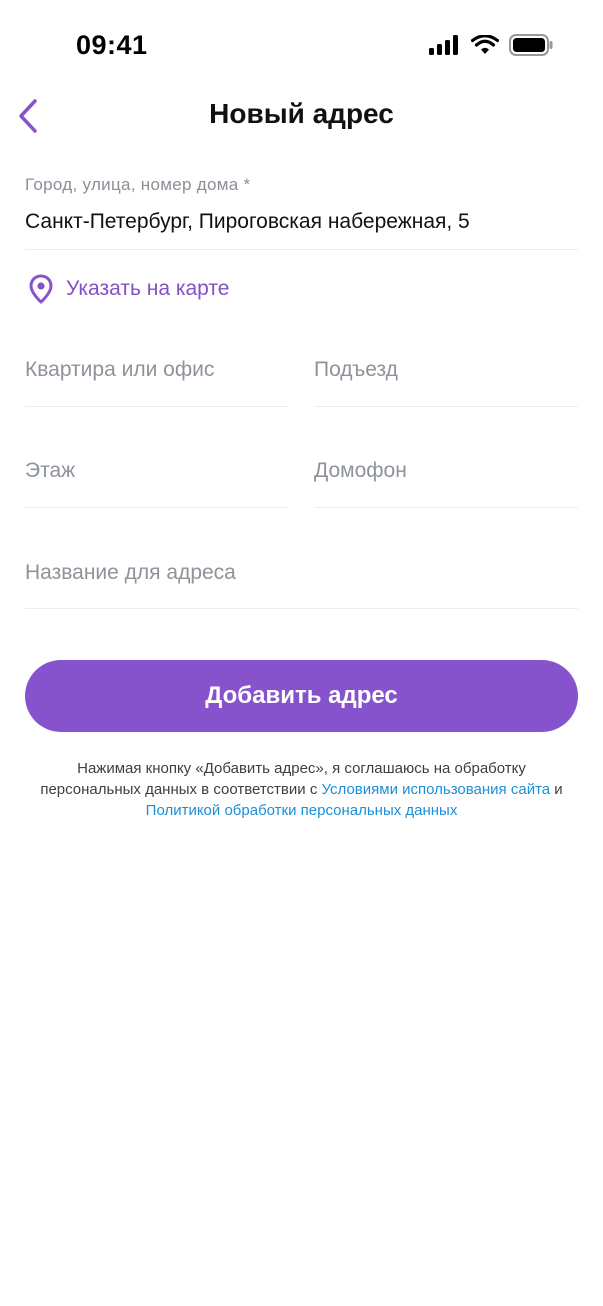 The image size is (603, 1306). I want to click on floor-input: Этаж, so click(50, 471).